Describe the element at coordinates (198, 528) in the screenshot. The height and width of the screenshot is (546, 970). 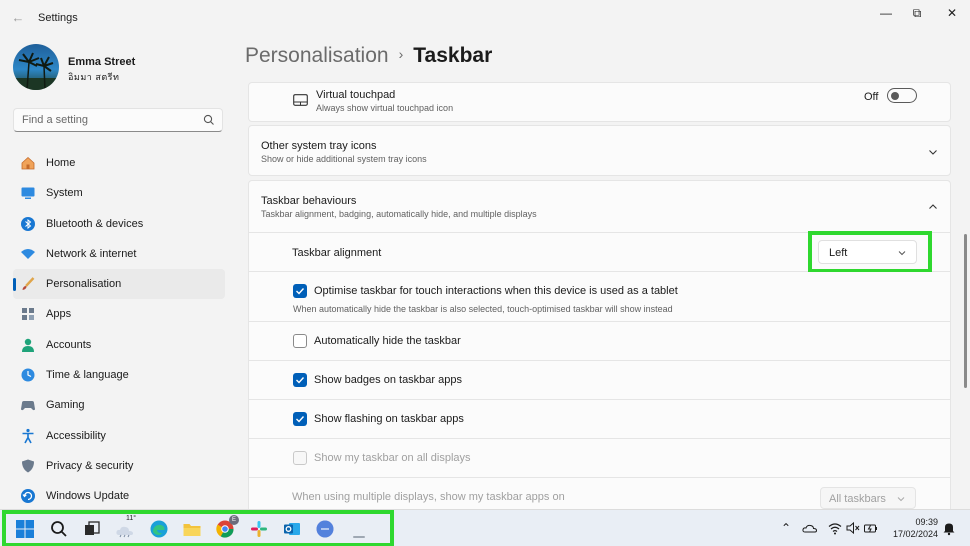
I see `taskbar-highlight-box` at that location.